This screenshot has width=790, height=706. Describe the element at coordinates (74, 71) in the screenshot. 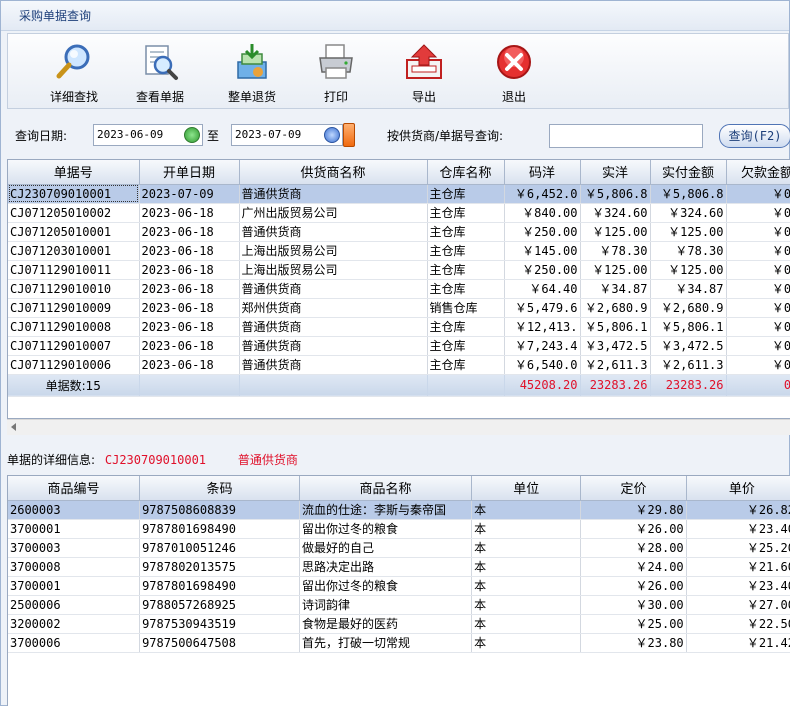

I see `detail-search-button: 详细查找` at that location.